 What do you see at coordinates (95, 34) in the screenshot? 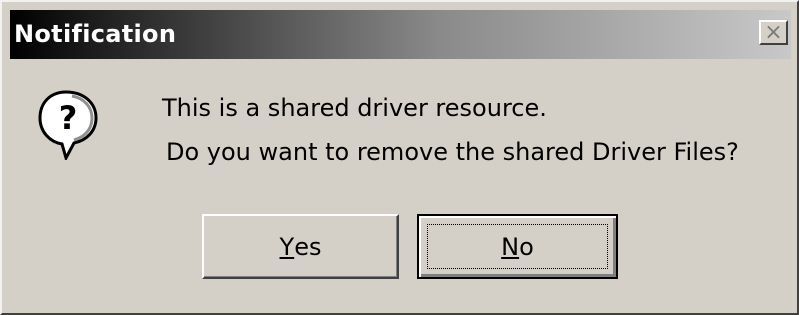
I see `window-title: Notification` at bounding box center [95, 34].